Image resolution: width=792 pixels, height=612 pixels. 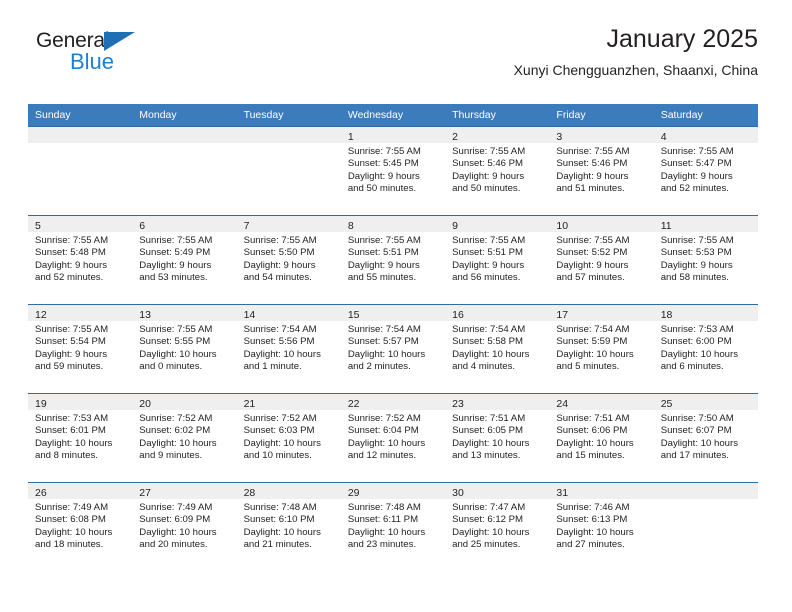 What do you see at coordinates (350, 226) in the screenshot?
I see `day-number: 8` at bounding box center [350, 226].